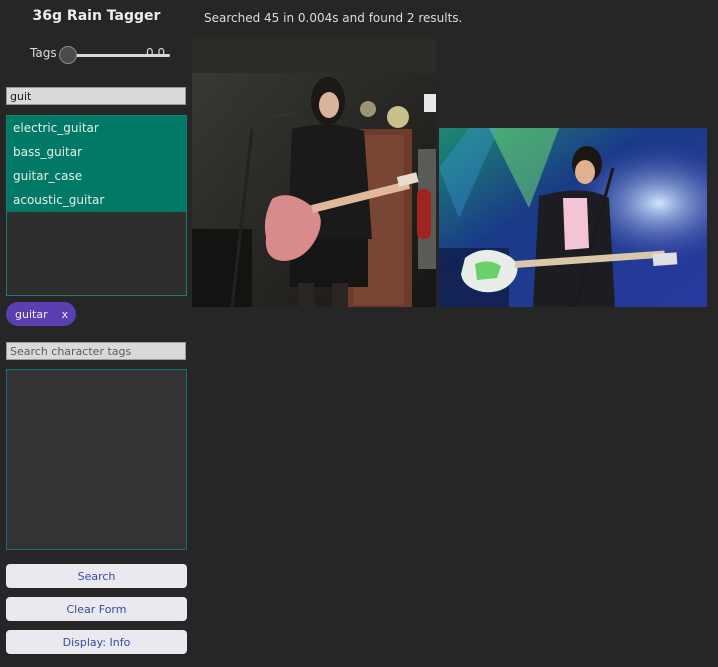 The image size is (718, 667). I want to click on character-tag-list, so click(96, 459).